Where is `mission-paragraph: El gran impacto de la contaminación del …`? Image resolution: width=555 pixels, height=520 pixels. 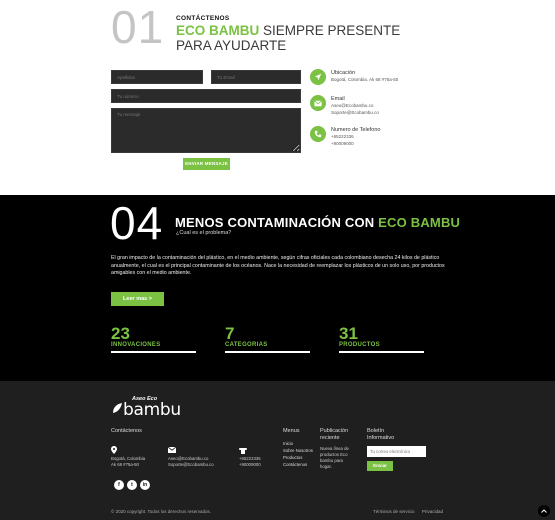 mission-paragraph: El gran impacto de la contaminación del … is located at coordinates (278, 266).